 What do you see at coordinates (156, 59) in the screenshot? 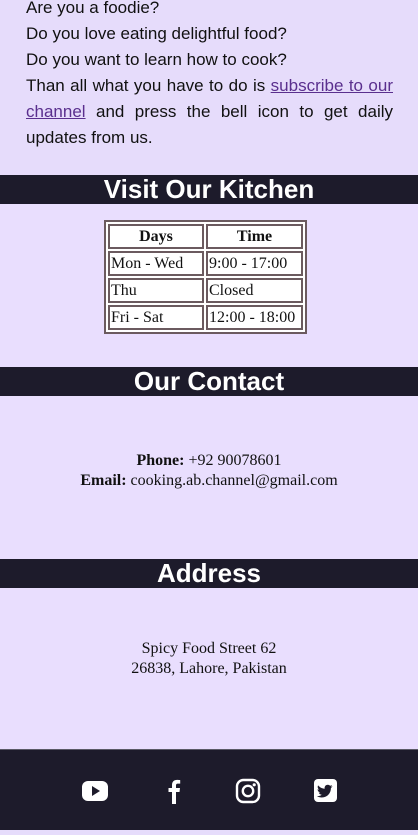
I see `intro-line-3: Do you want to learn how to cook?` at bounding box center [156, 59].